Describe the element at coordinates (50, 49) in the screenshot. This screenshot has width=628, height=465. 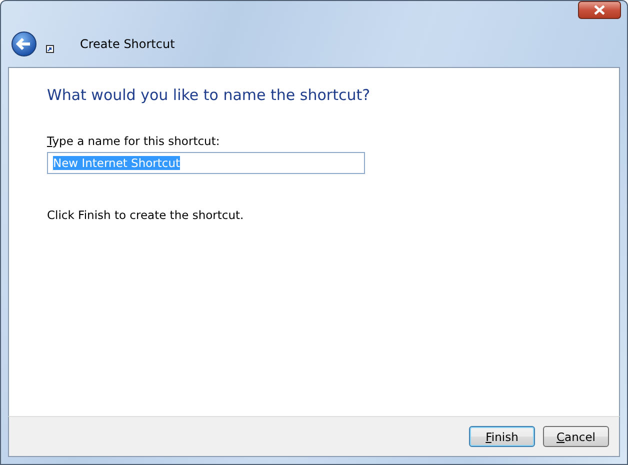
I see `shortcut-arrow-icon` at that location.